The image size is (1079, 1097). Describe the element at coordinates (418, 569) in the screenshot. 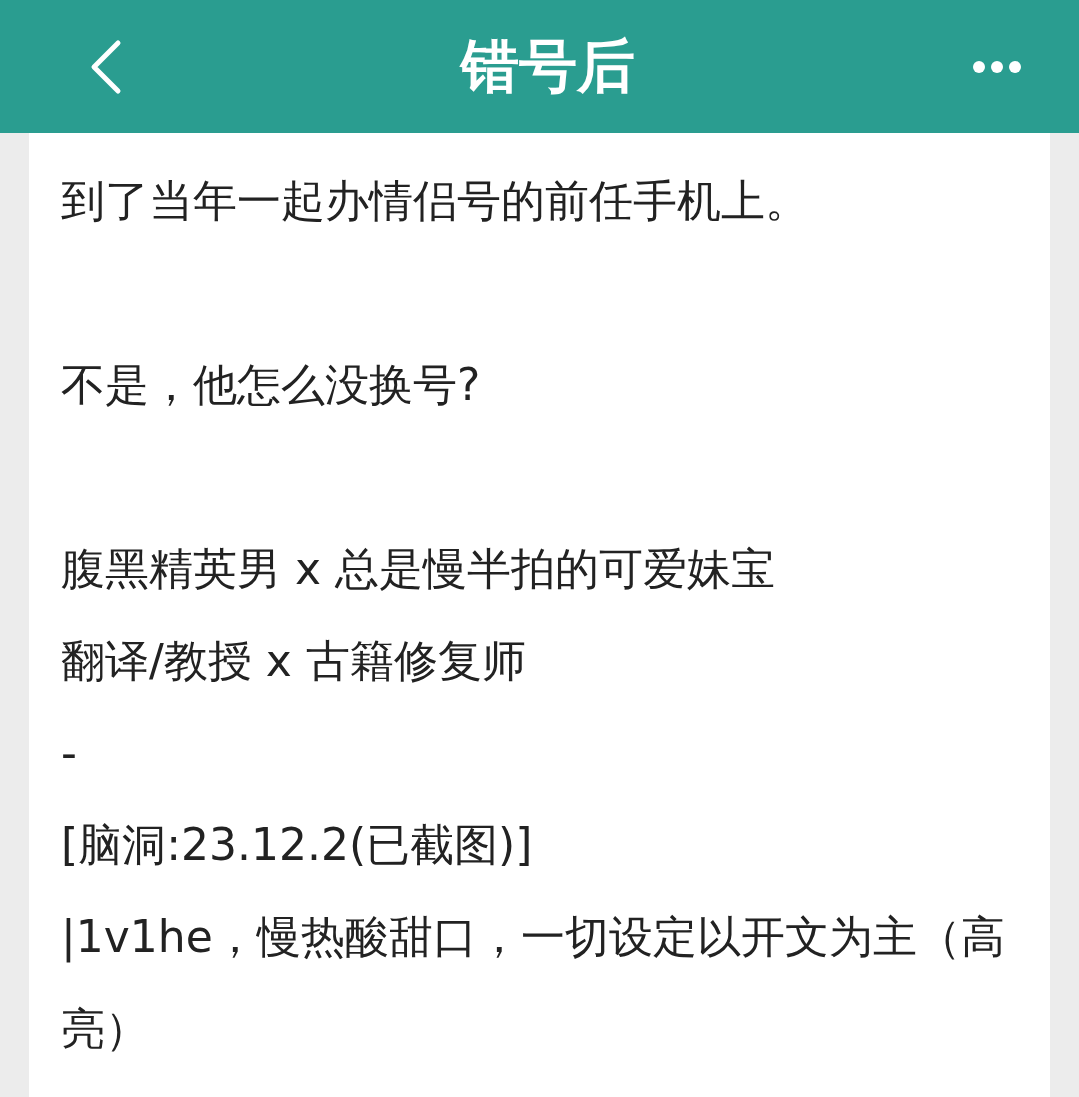

I see `text-line: 腹黑精英男 x 总是慢半拍的可爱妹宝` at that location.